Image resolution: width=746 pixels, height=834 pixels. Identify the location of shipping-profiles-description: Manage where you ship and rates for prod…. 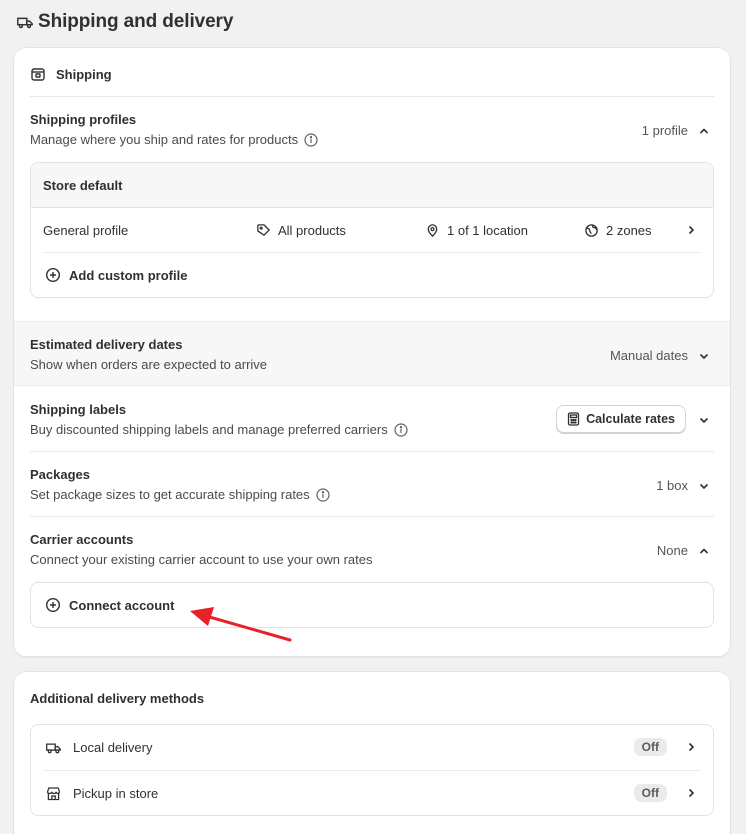
(174, 139).